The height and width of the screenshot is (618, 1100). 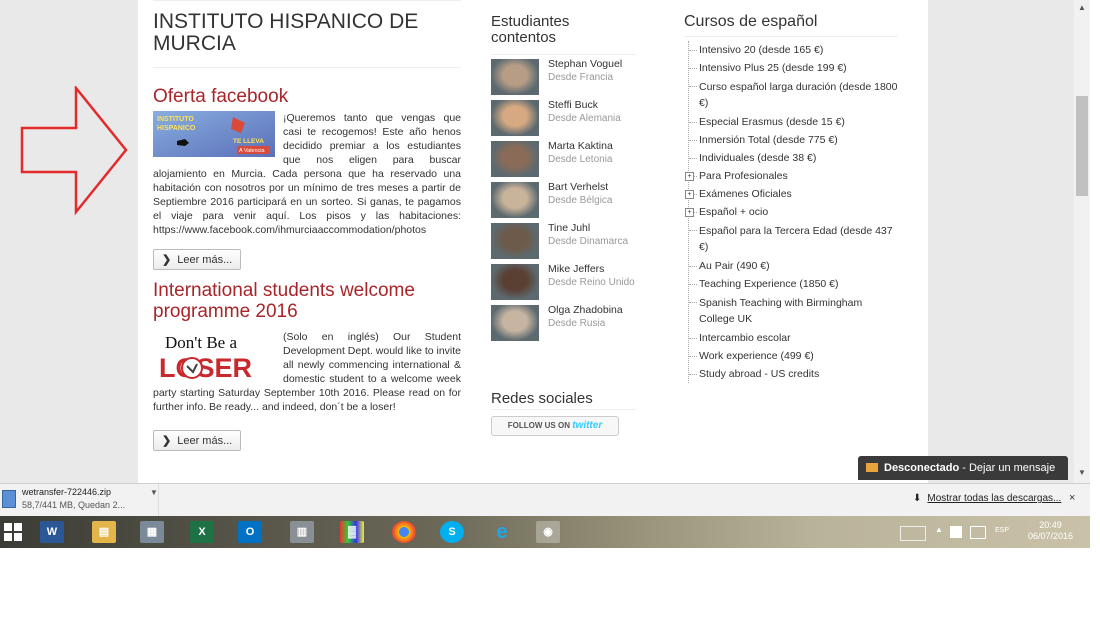 What do you see at coordinates (563, 117) in the screenshot?
I see `student-item: Steffi Buck Desde Alemania` at bounding box center [563, 117].